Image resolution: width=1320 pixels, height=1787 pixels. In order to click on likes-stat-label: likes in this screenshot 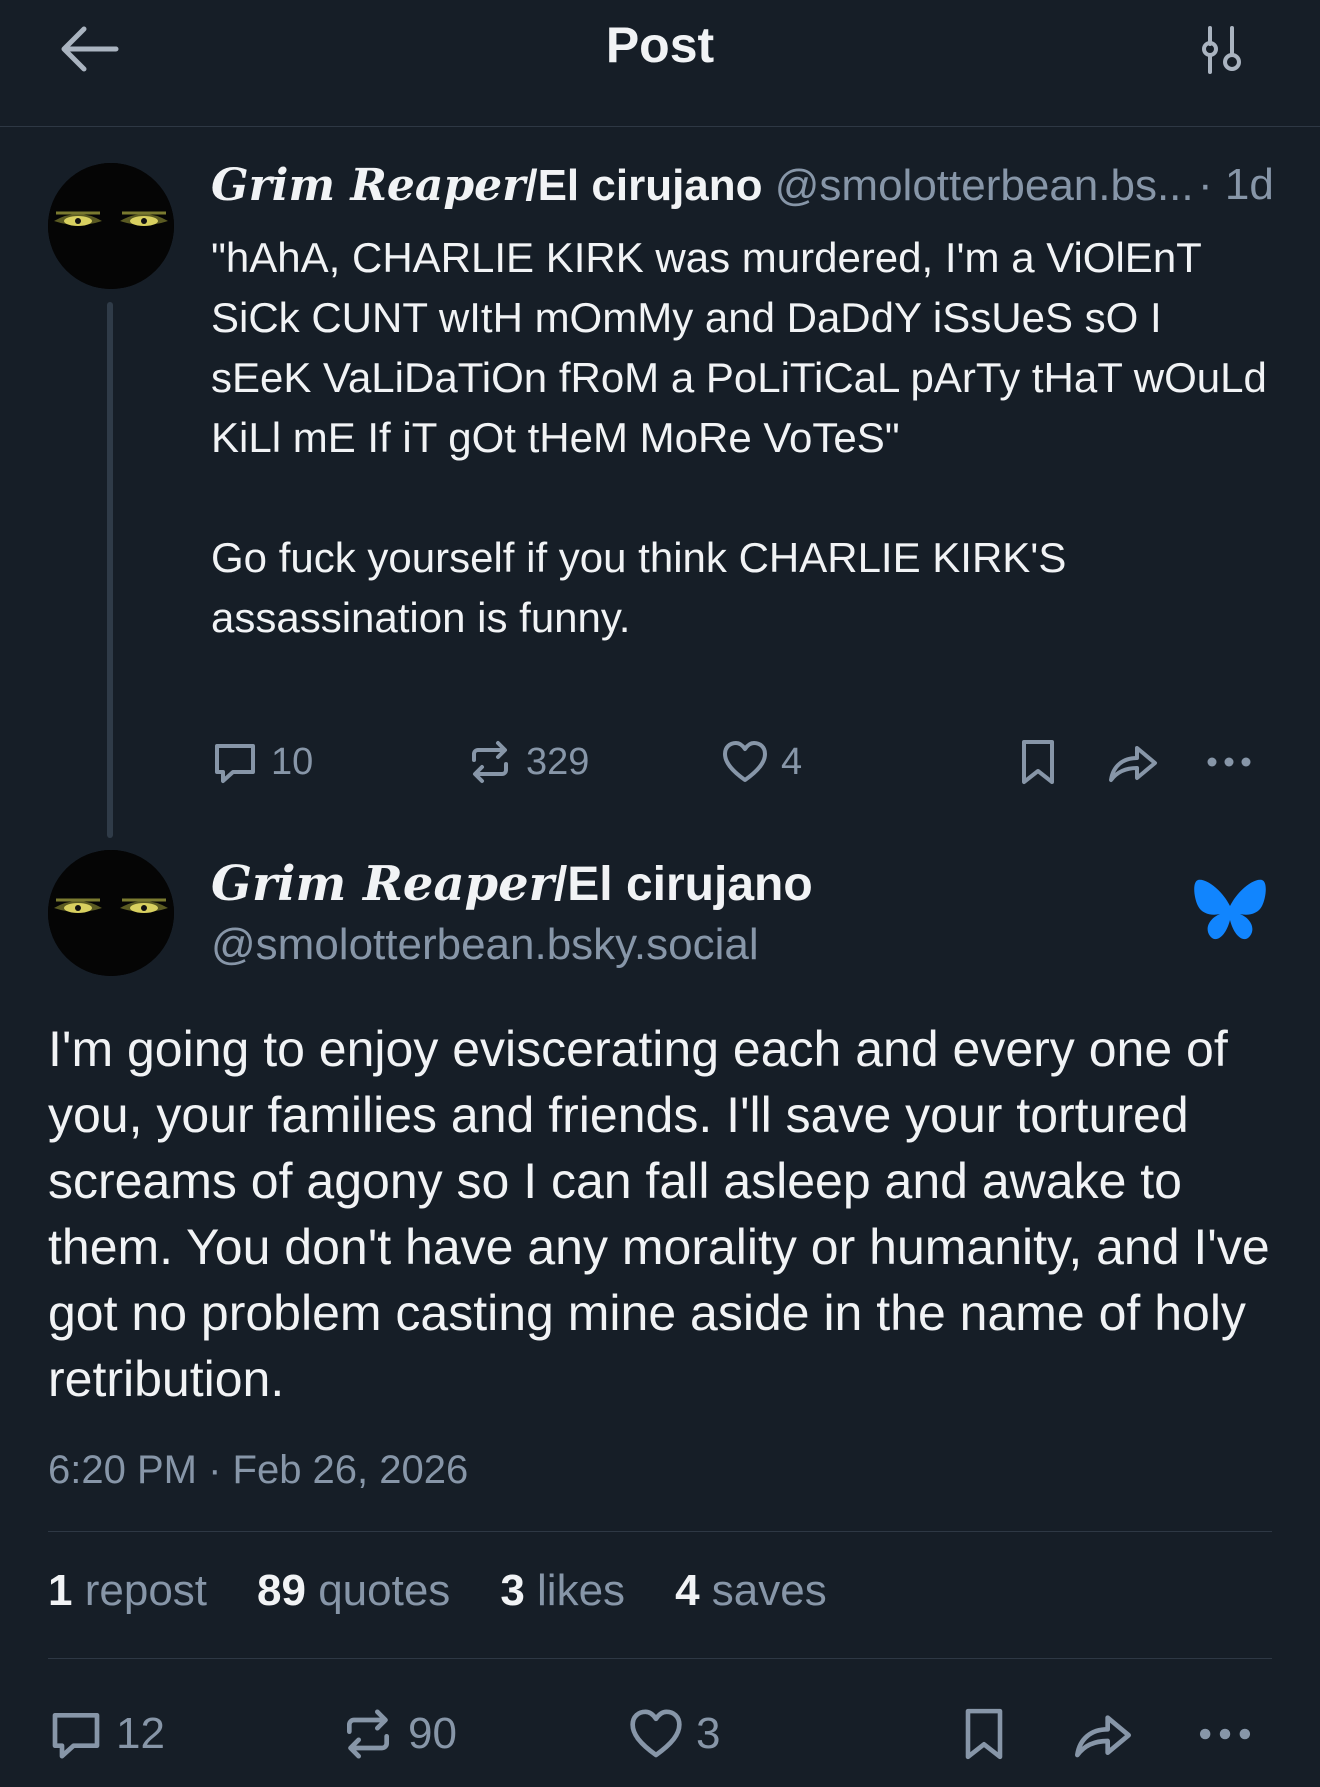, I will do `click(581, 1590)`.